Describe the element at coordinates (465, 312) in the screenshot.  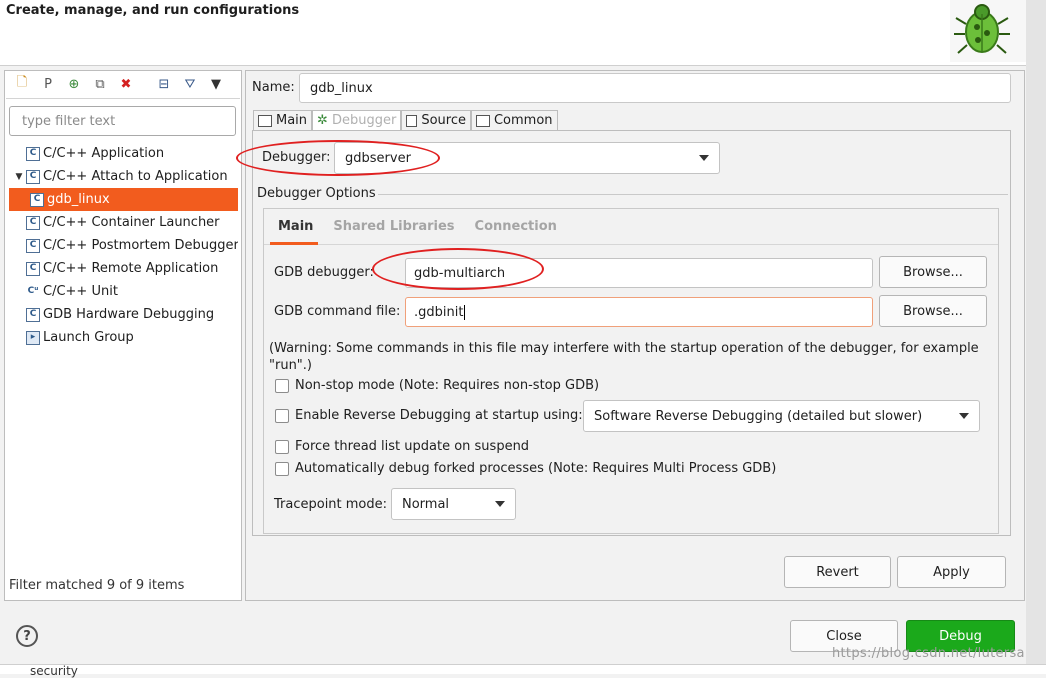
I see `text-cursor` at that location.